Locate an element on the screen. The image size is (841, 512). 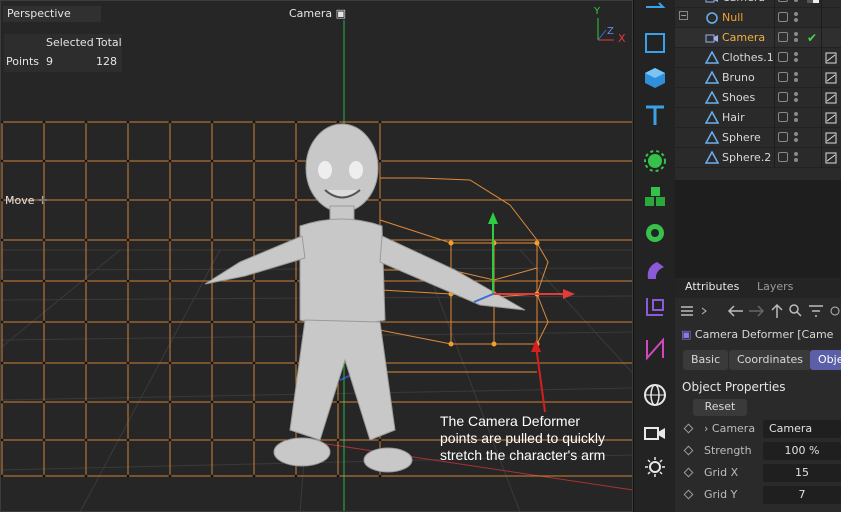
hierarchy-icon is located at coordinates (655, 307).